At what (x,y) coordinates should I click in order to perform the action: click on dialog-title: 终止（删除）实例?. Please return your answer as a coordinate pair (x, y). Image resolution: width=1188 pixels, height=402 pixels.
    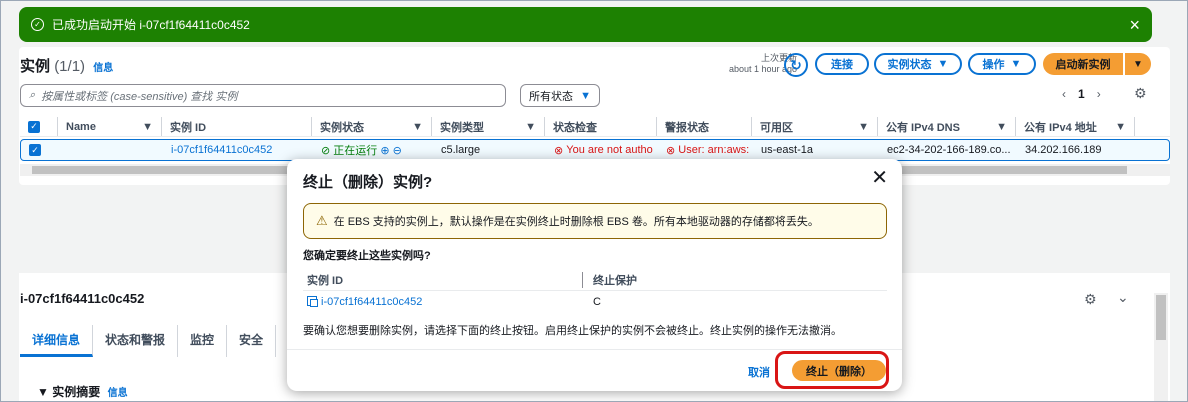
    Looking at the image, I should click on (368, 182).